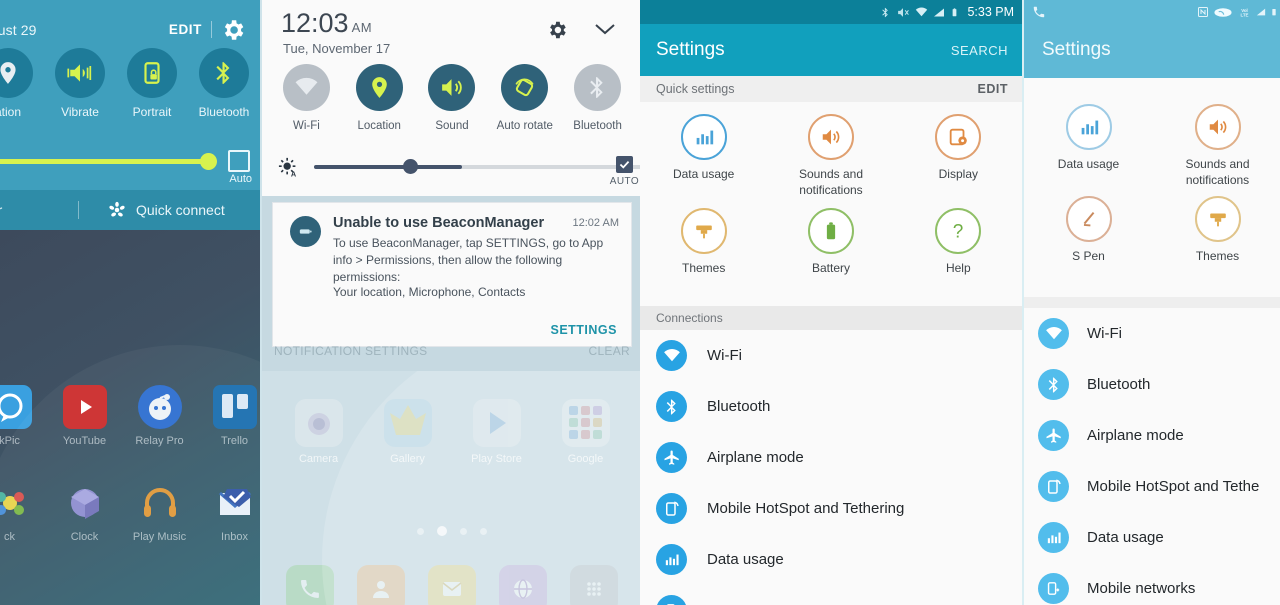 The height and width of the screenshot is (605, 1280). What do you see at coordinates (605, 29) in the screenshot?
I see `chevron-down-icon` at bounding box center [605, 29].